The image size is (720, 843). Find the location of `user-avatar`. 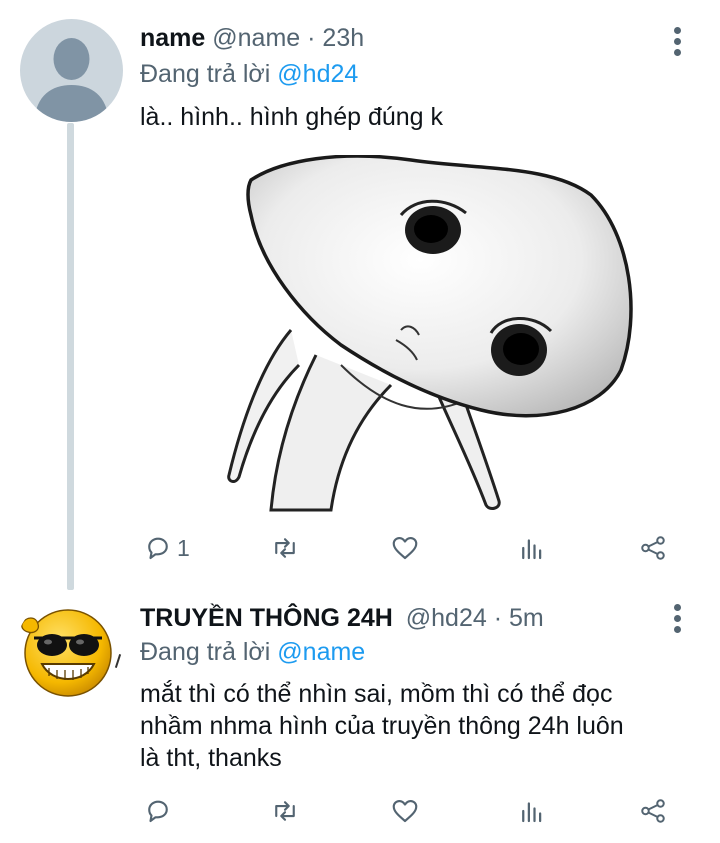

user-avatar is located at coordinates (66, 648).